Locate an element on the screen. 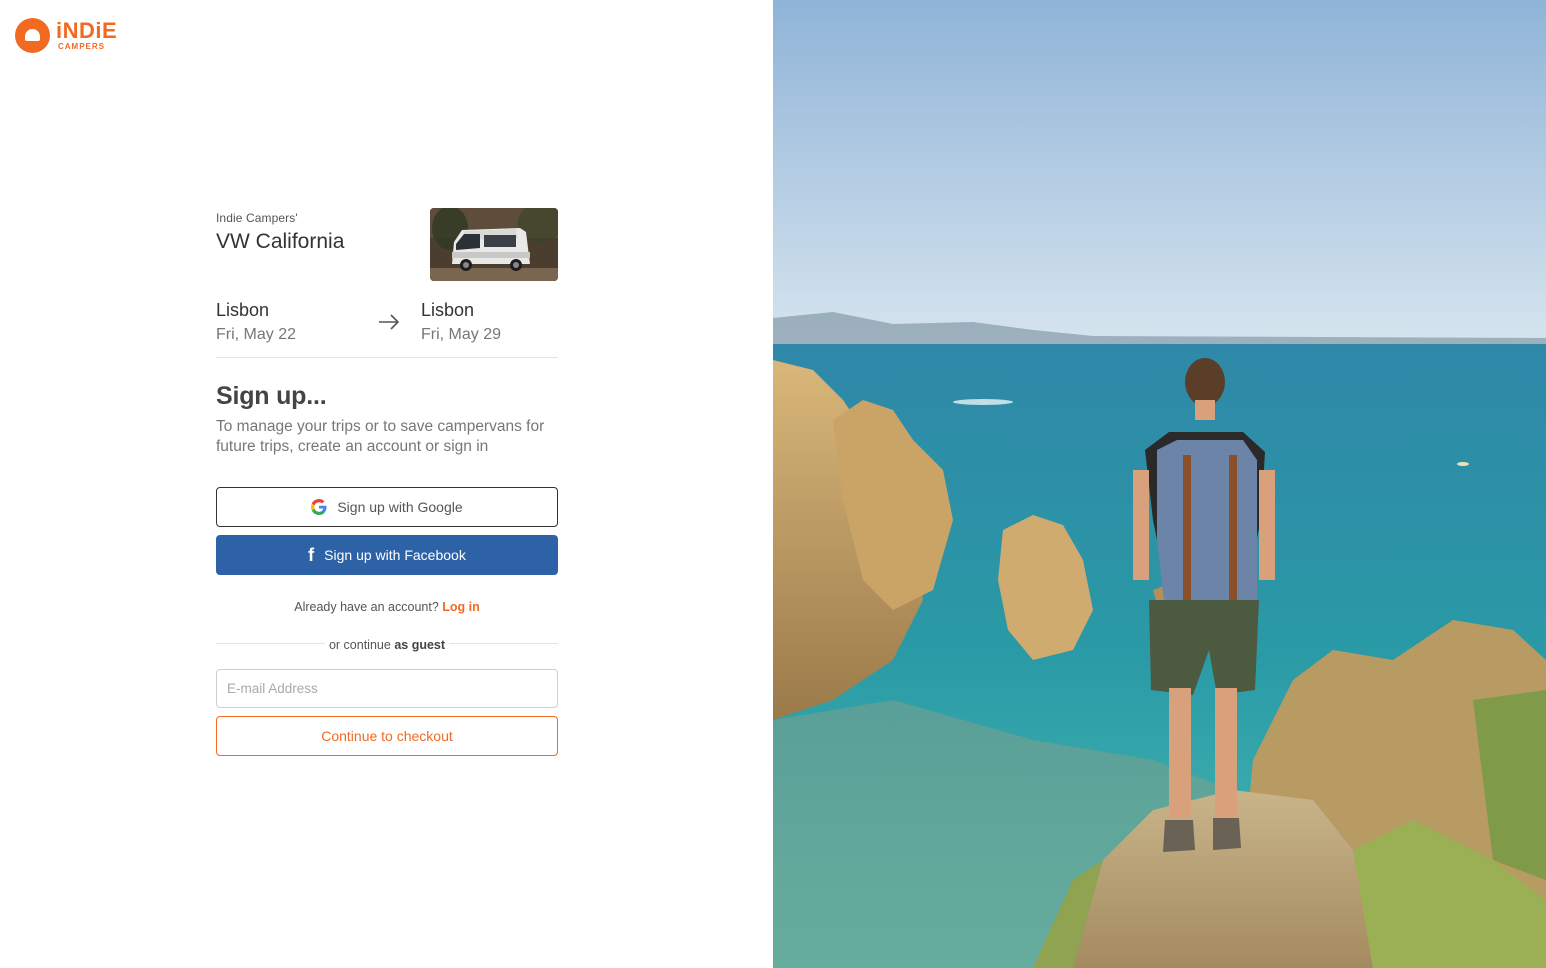 The width and height of the screenshot is (1546, 968). guest-divider: or continue as guest is located at coordinates (387, 644).